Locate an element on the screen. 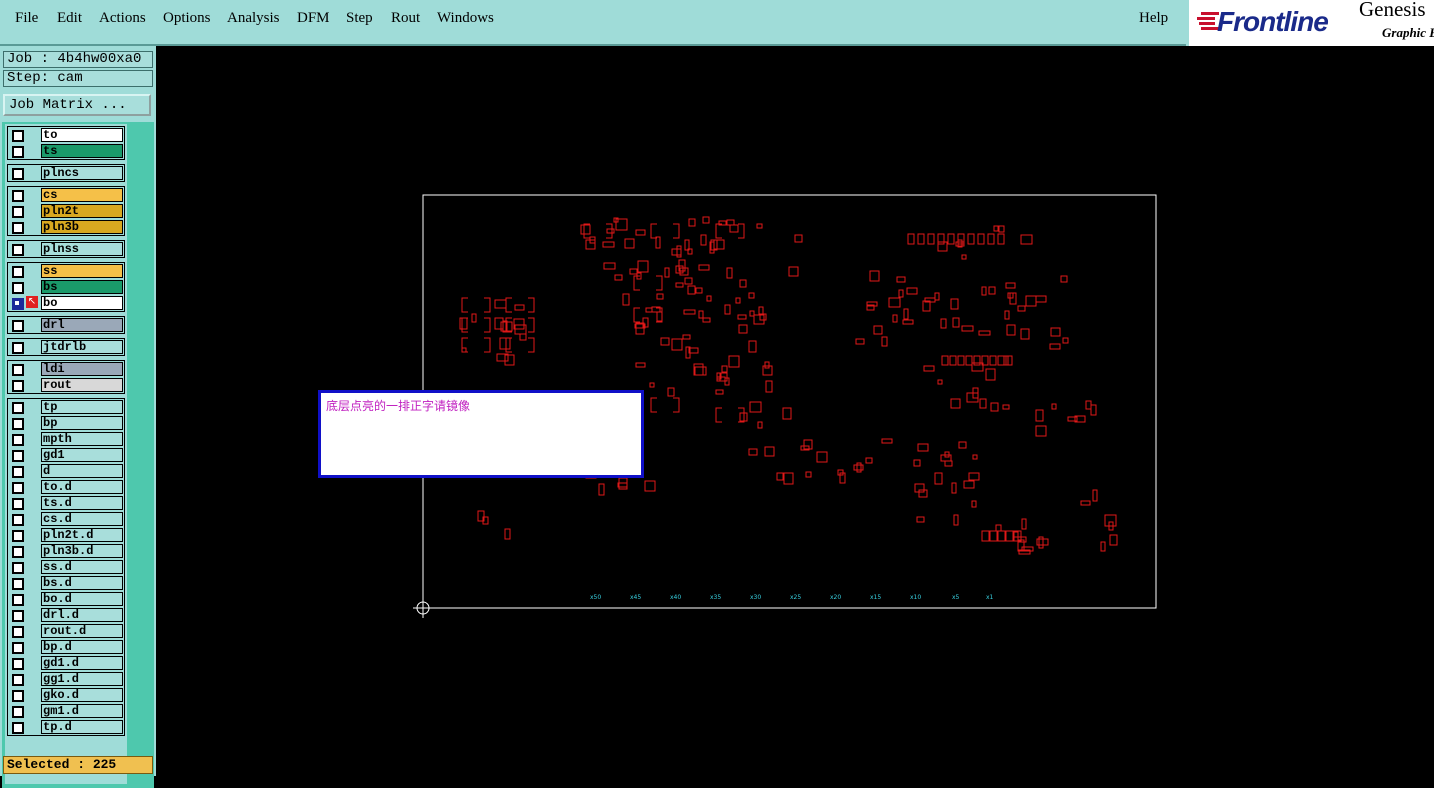  layer-row: drl.d is located at coordinates (66, 615).